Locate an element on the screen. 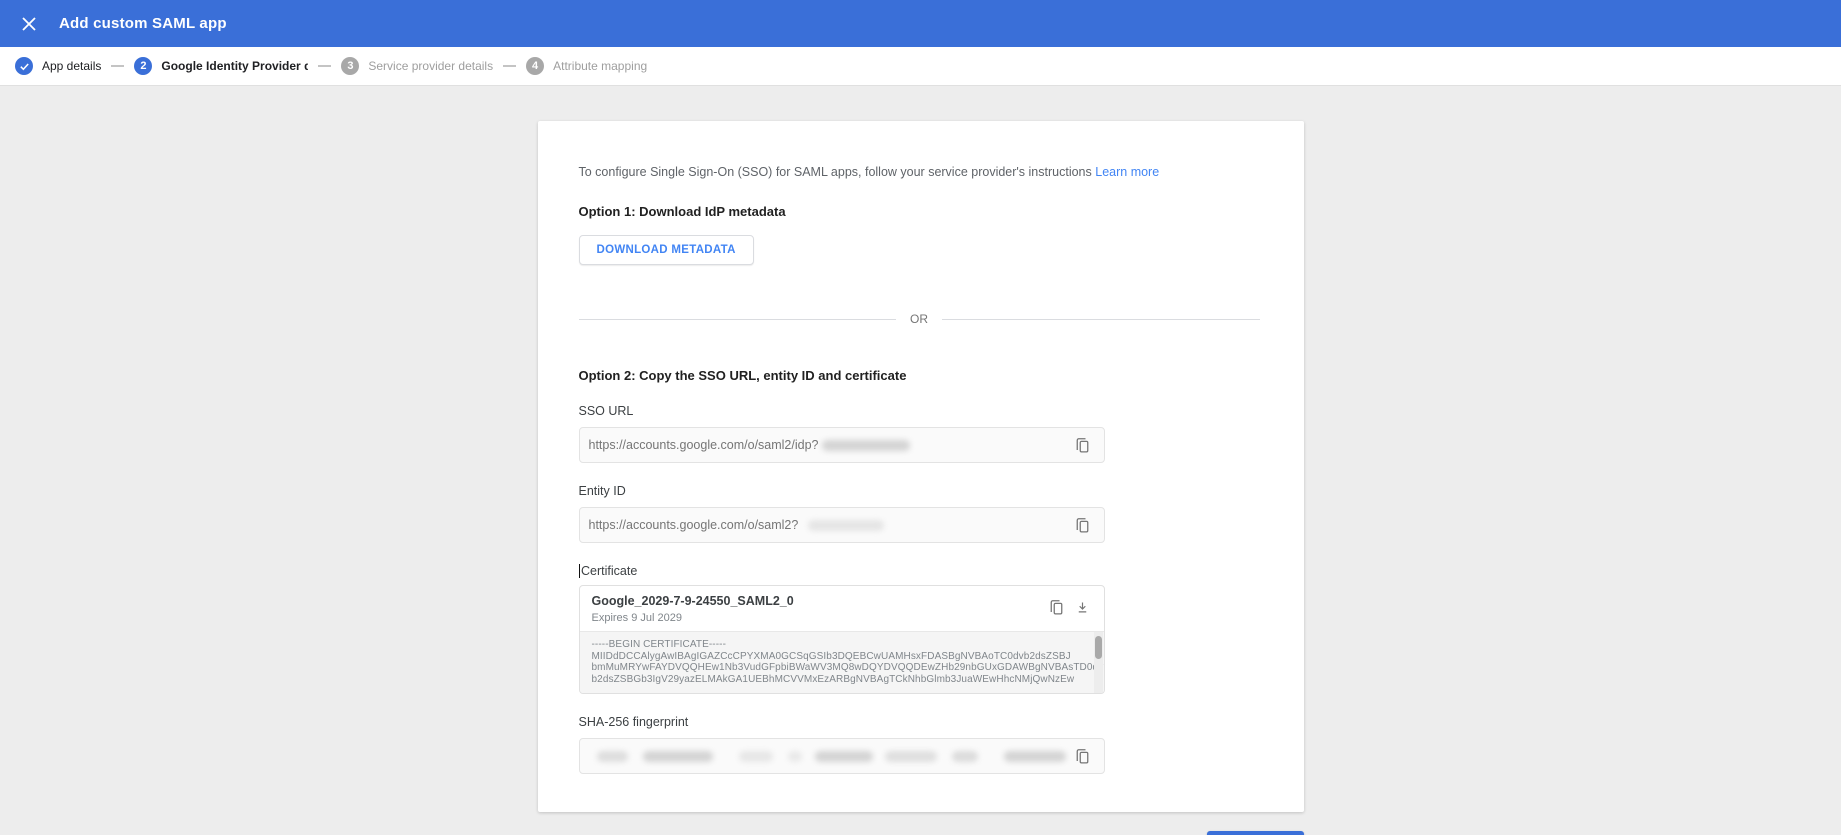 The image size is (1841, 835). close-icon is located at coordinates (29, 24).